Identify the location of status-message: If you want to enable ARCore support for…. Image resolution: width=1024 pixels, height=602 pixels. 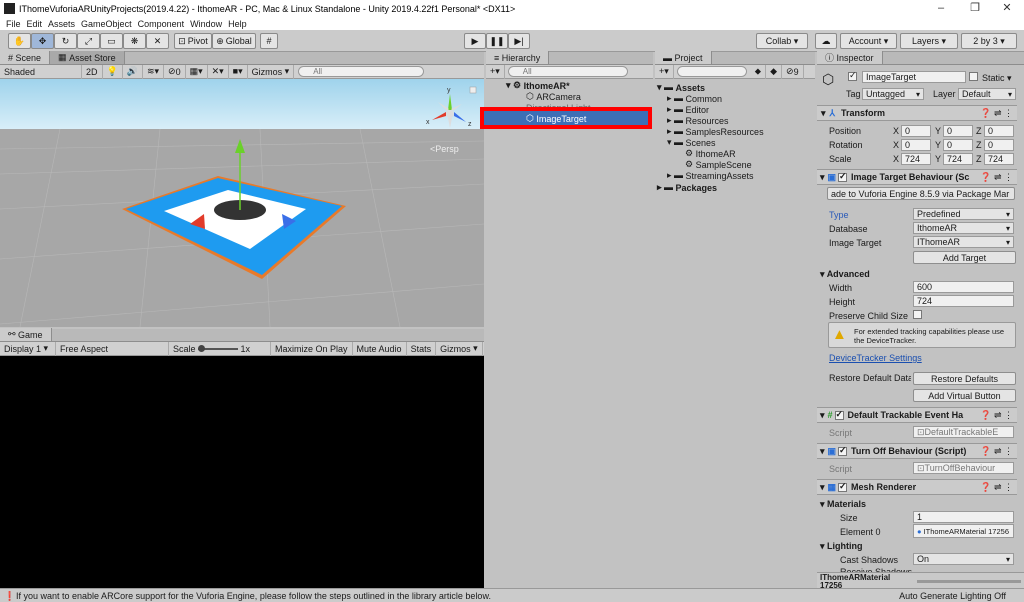
(253, 596).